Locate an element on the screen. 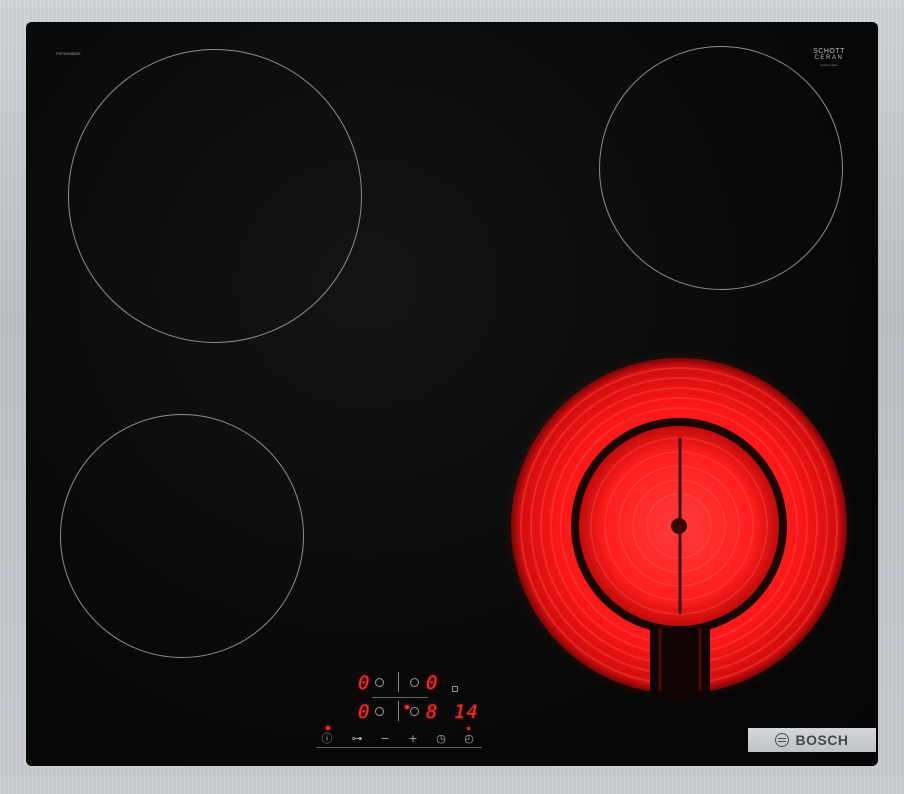 Image resolution: width=904 pixels, height=794 pixels. brand-name: BOSCH is located at coordinates (822, 740).